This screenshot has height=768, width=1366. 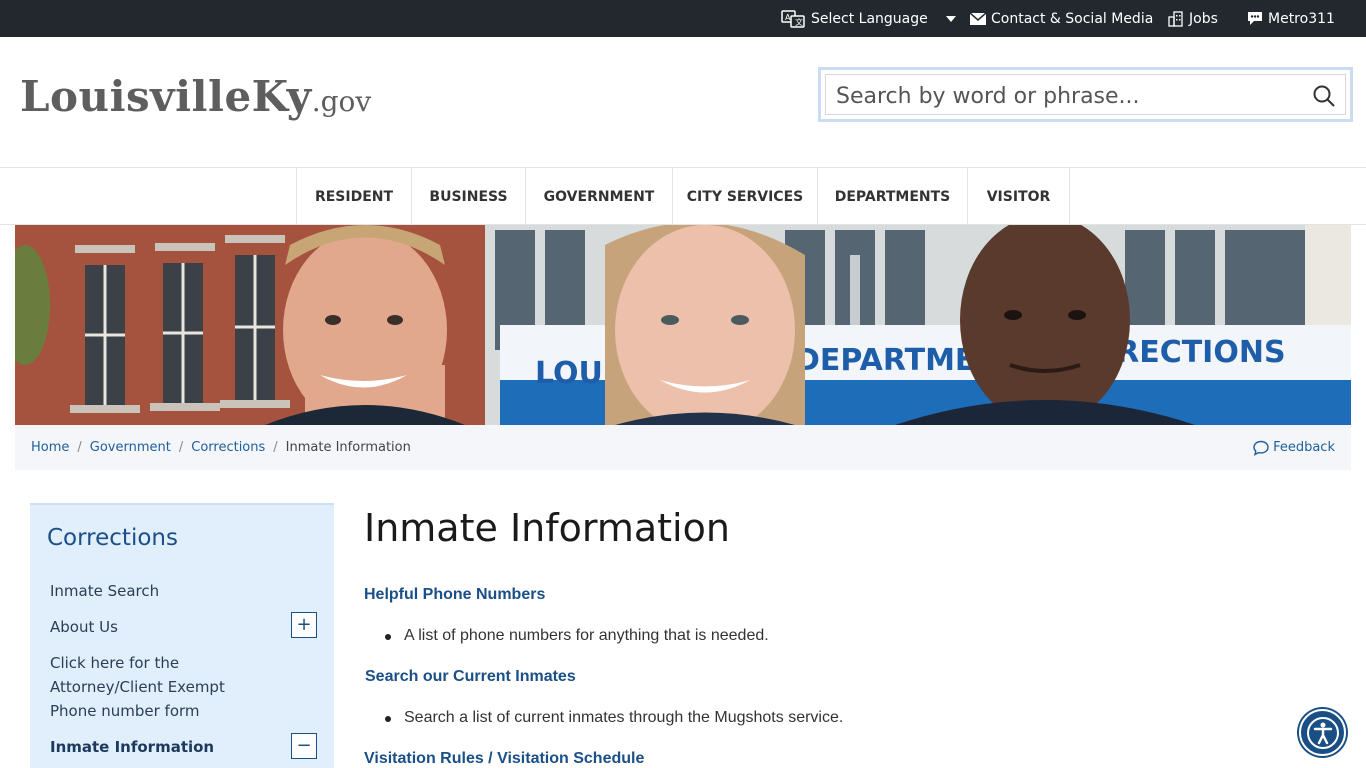 What do you see at coordinates (1324, 96) in the screenshot?
I see `search-icon` at bounding box center [1324, 96].